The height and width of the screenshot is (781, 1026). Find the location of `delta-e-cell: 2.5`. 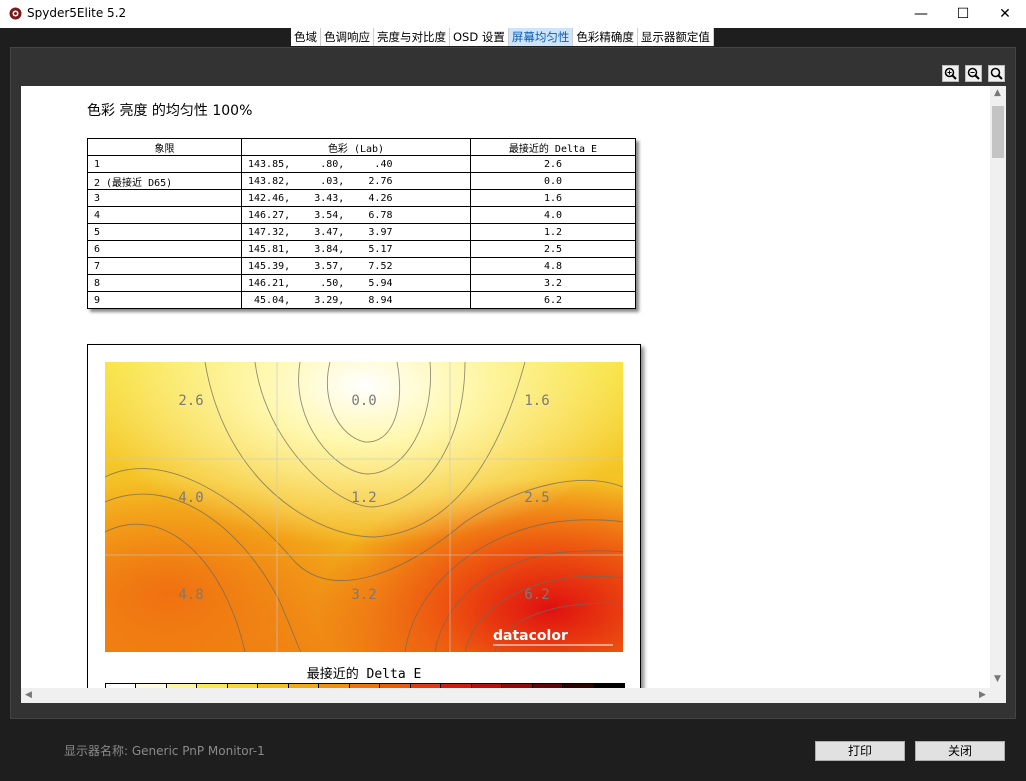

delta-e-cell: 2.5 is located at coordinates (553, 249).